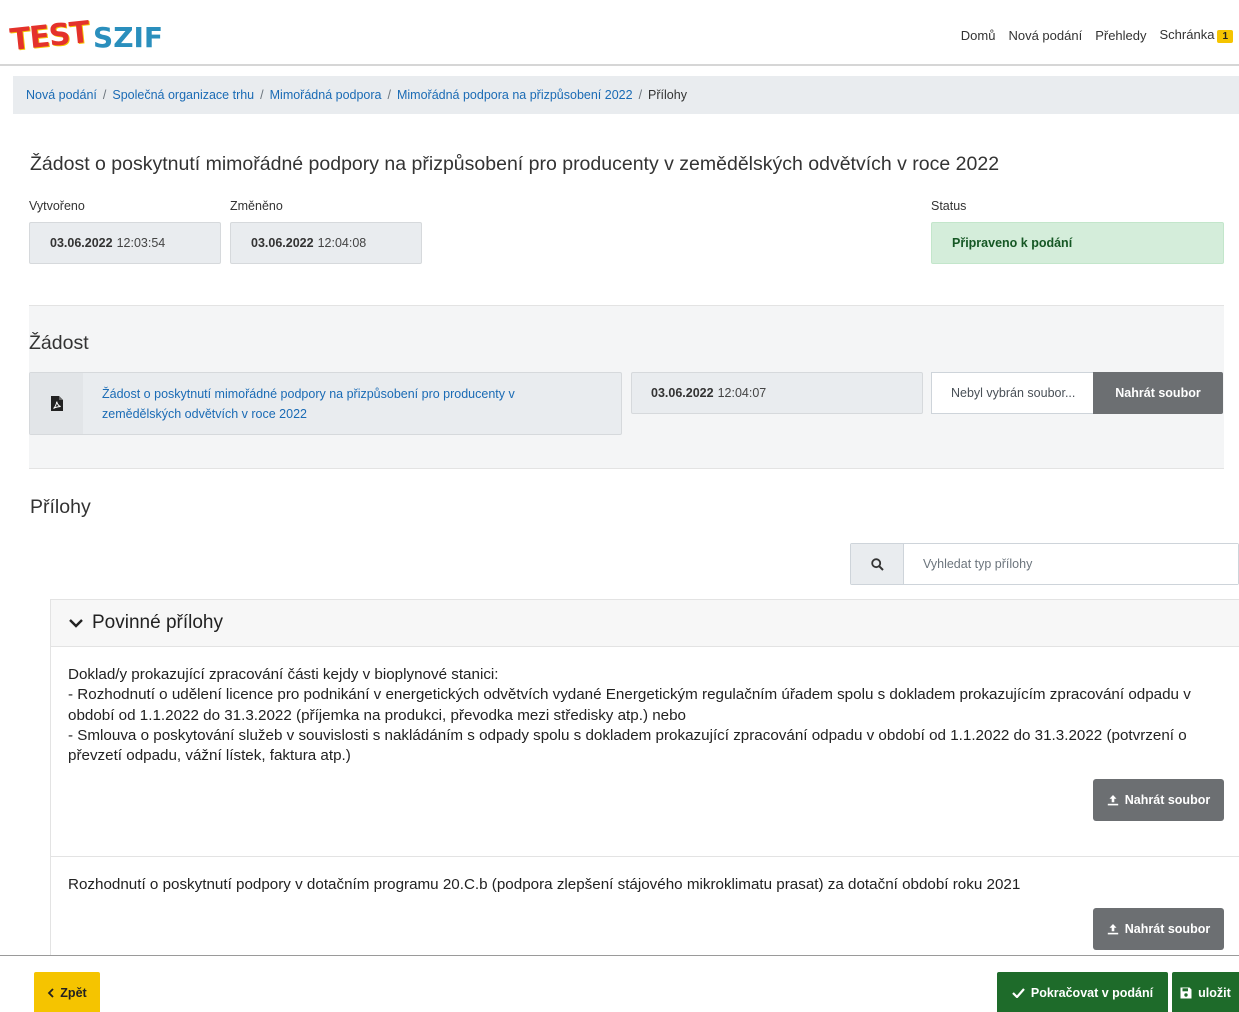 The height and width of the screenshot is (1012, 1239). Describe the element at coordinates (183, 95) in the screenshot. I see `breadcrumb-link-market-organization: Společná organizace trhu` at that location.